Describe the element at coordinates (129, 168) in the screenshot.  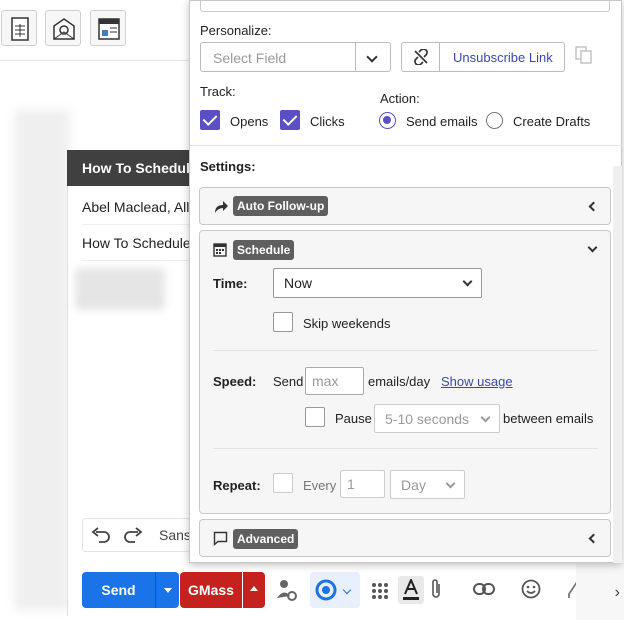
I see `compose-header: How To Schedule` at that location.